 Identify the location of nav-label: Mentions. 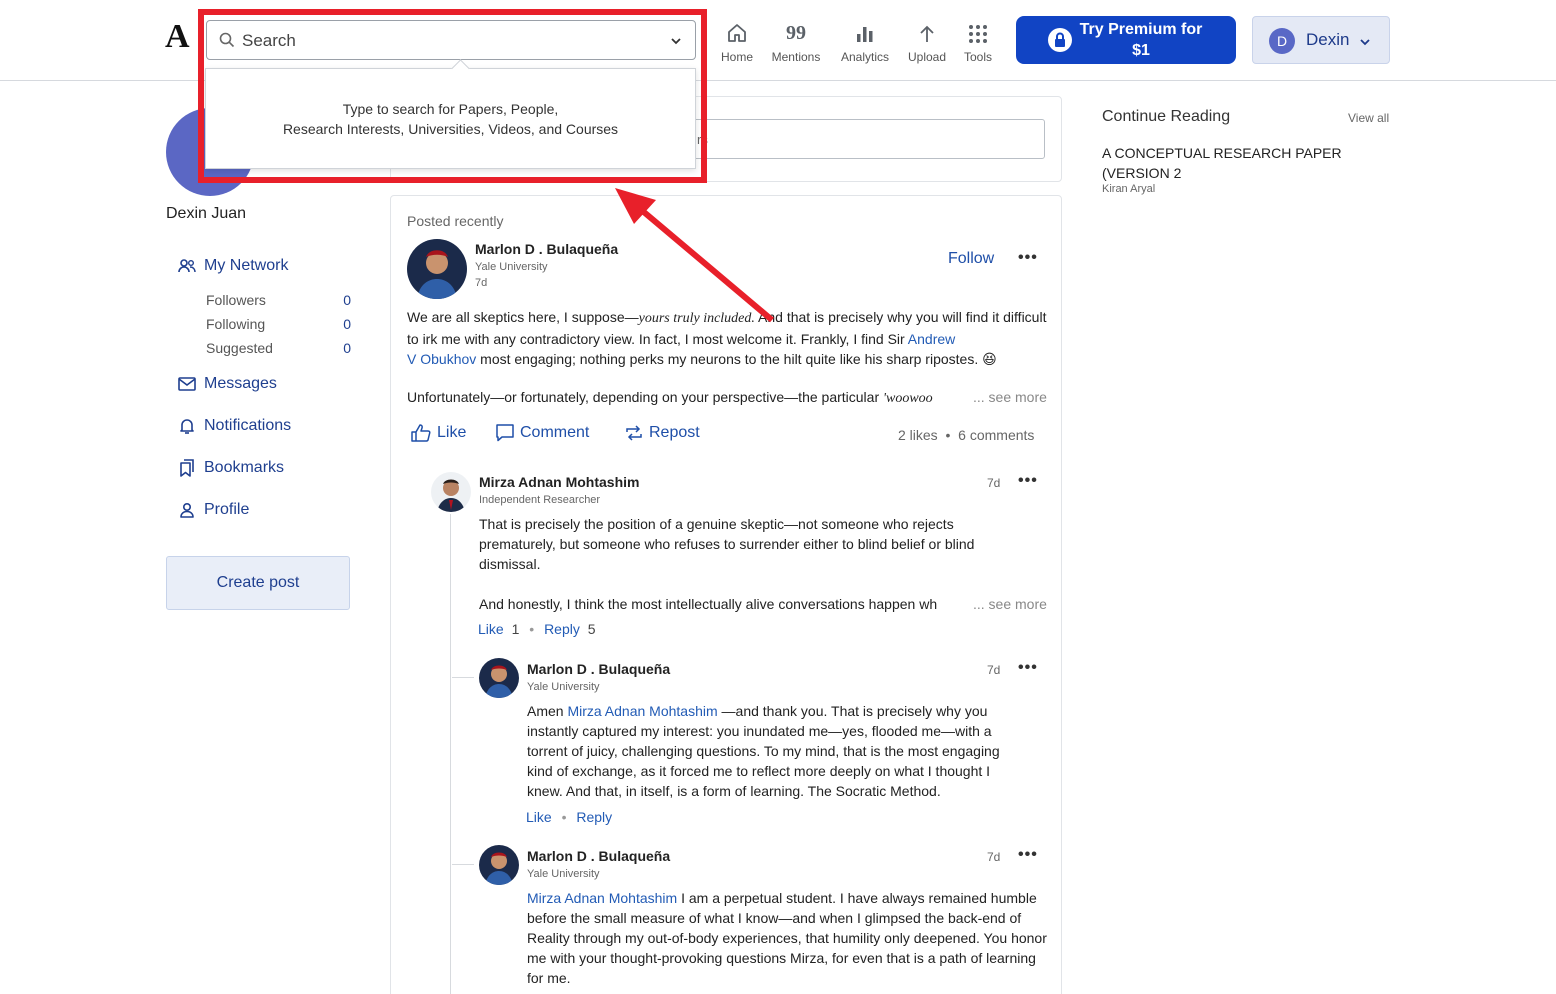
(796, 57).